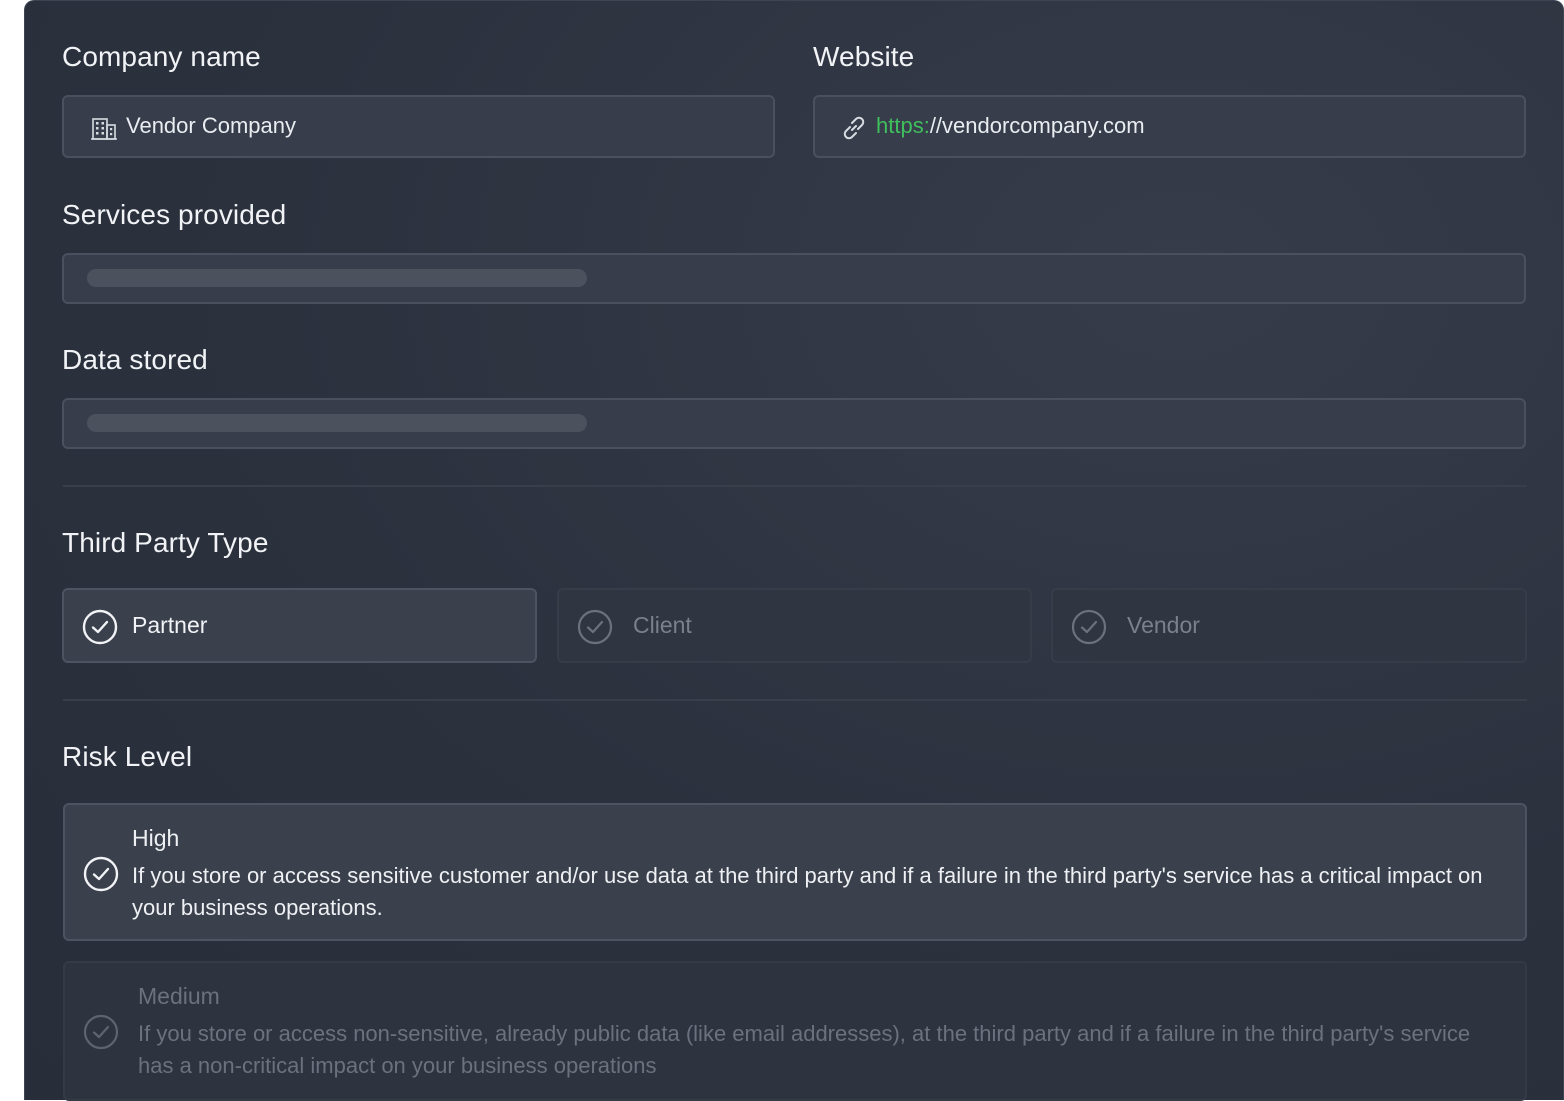 The width and height of the screenshot is (1564, 1101). Describe the element at coordinates (165, 542) in the screenshot. I see `third-party-type-label: Third Party Type` at that location.